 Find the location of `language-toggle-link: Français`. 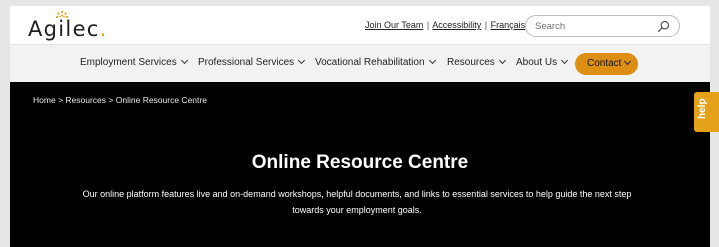

language-toggle-link: Français is located at coordinates (508, 25).